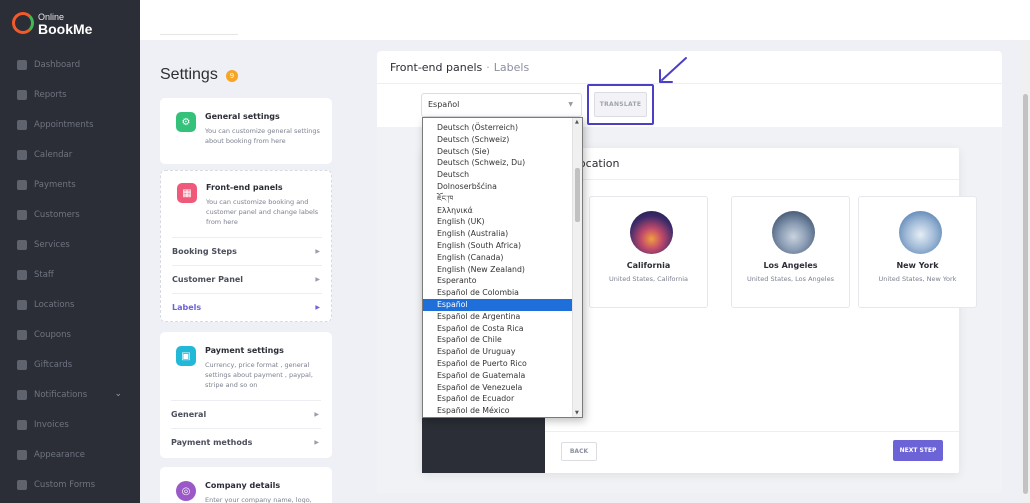 Image resolution: width=1030 pixels, height=503 pixels. What do you see at coordinates (22, 395) in the screenshot?
I see `bell-icon` at bounding box center [22, 395].